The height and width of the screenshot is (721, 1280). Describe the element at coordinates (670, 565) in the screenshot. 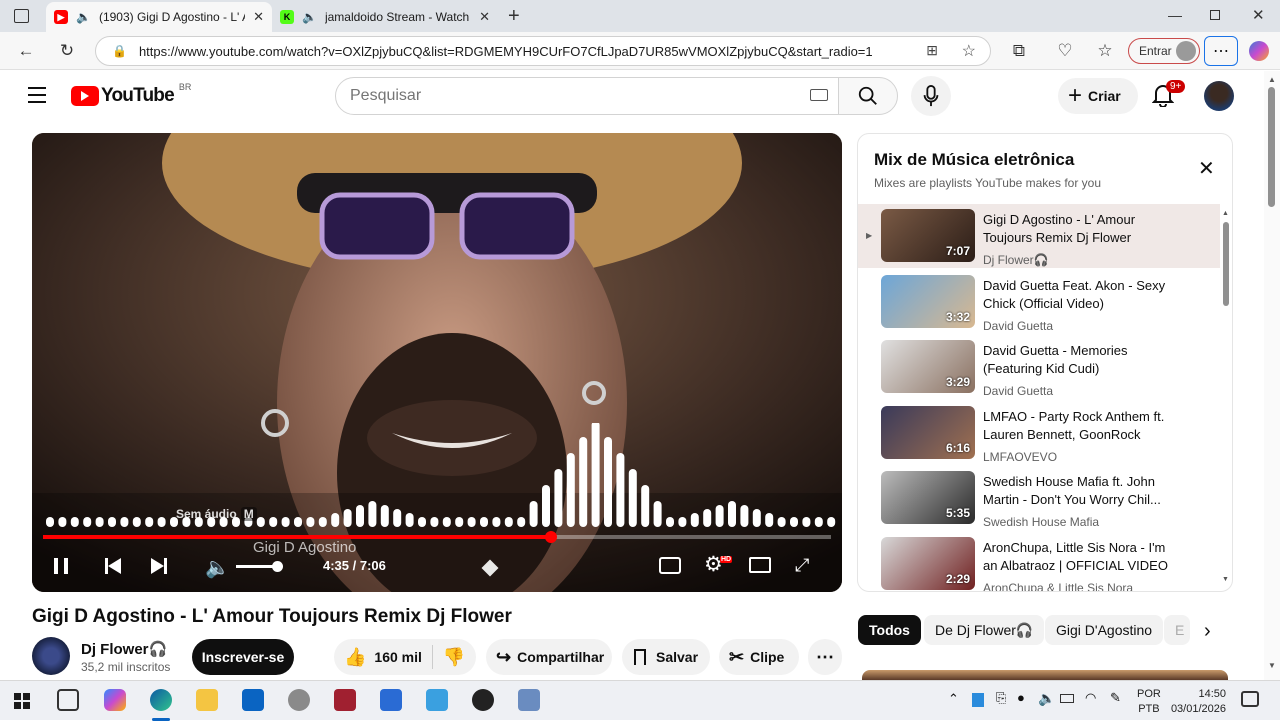

I see `subtitles-icon` at that location.